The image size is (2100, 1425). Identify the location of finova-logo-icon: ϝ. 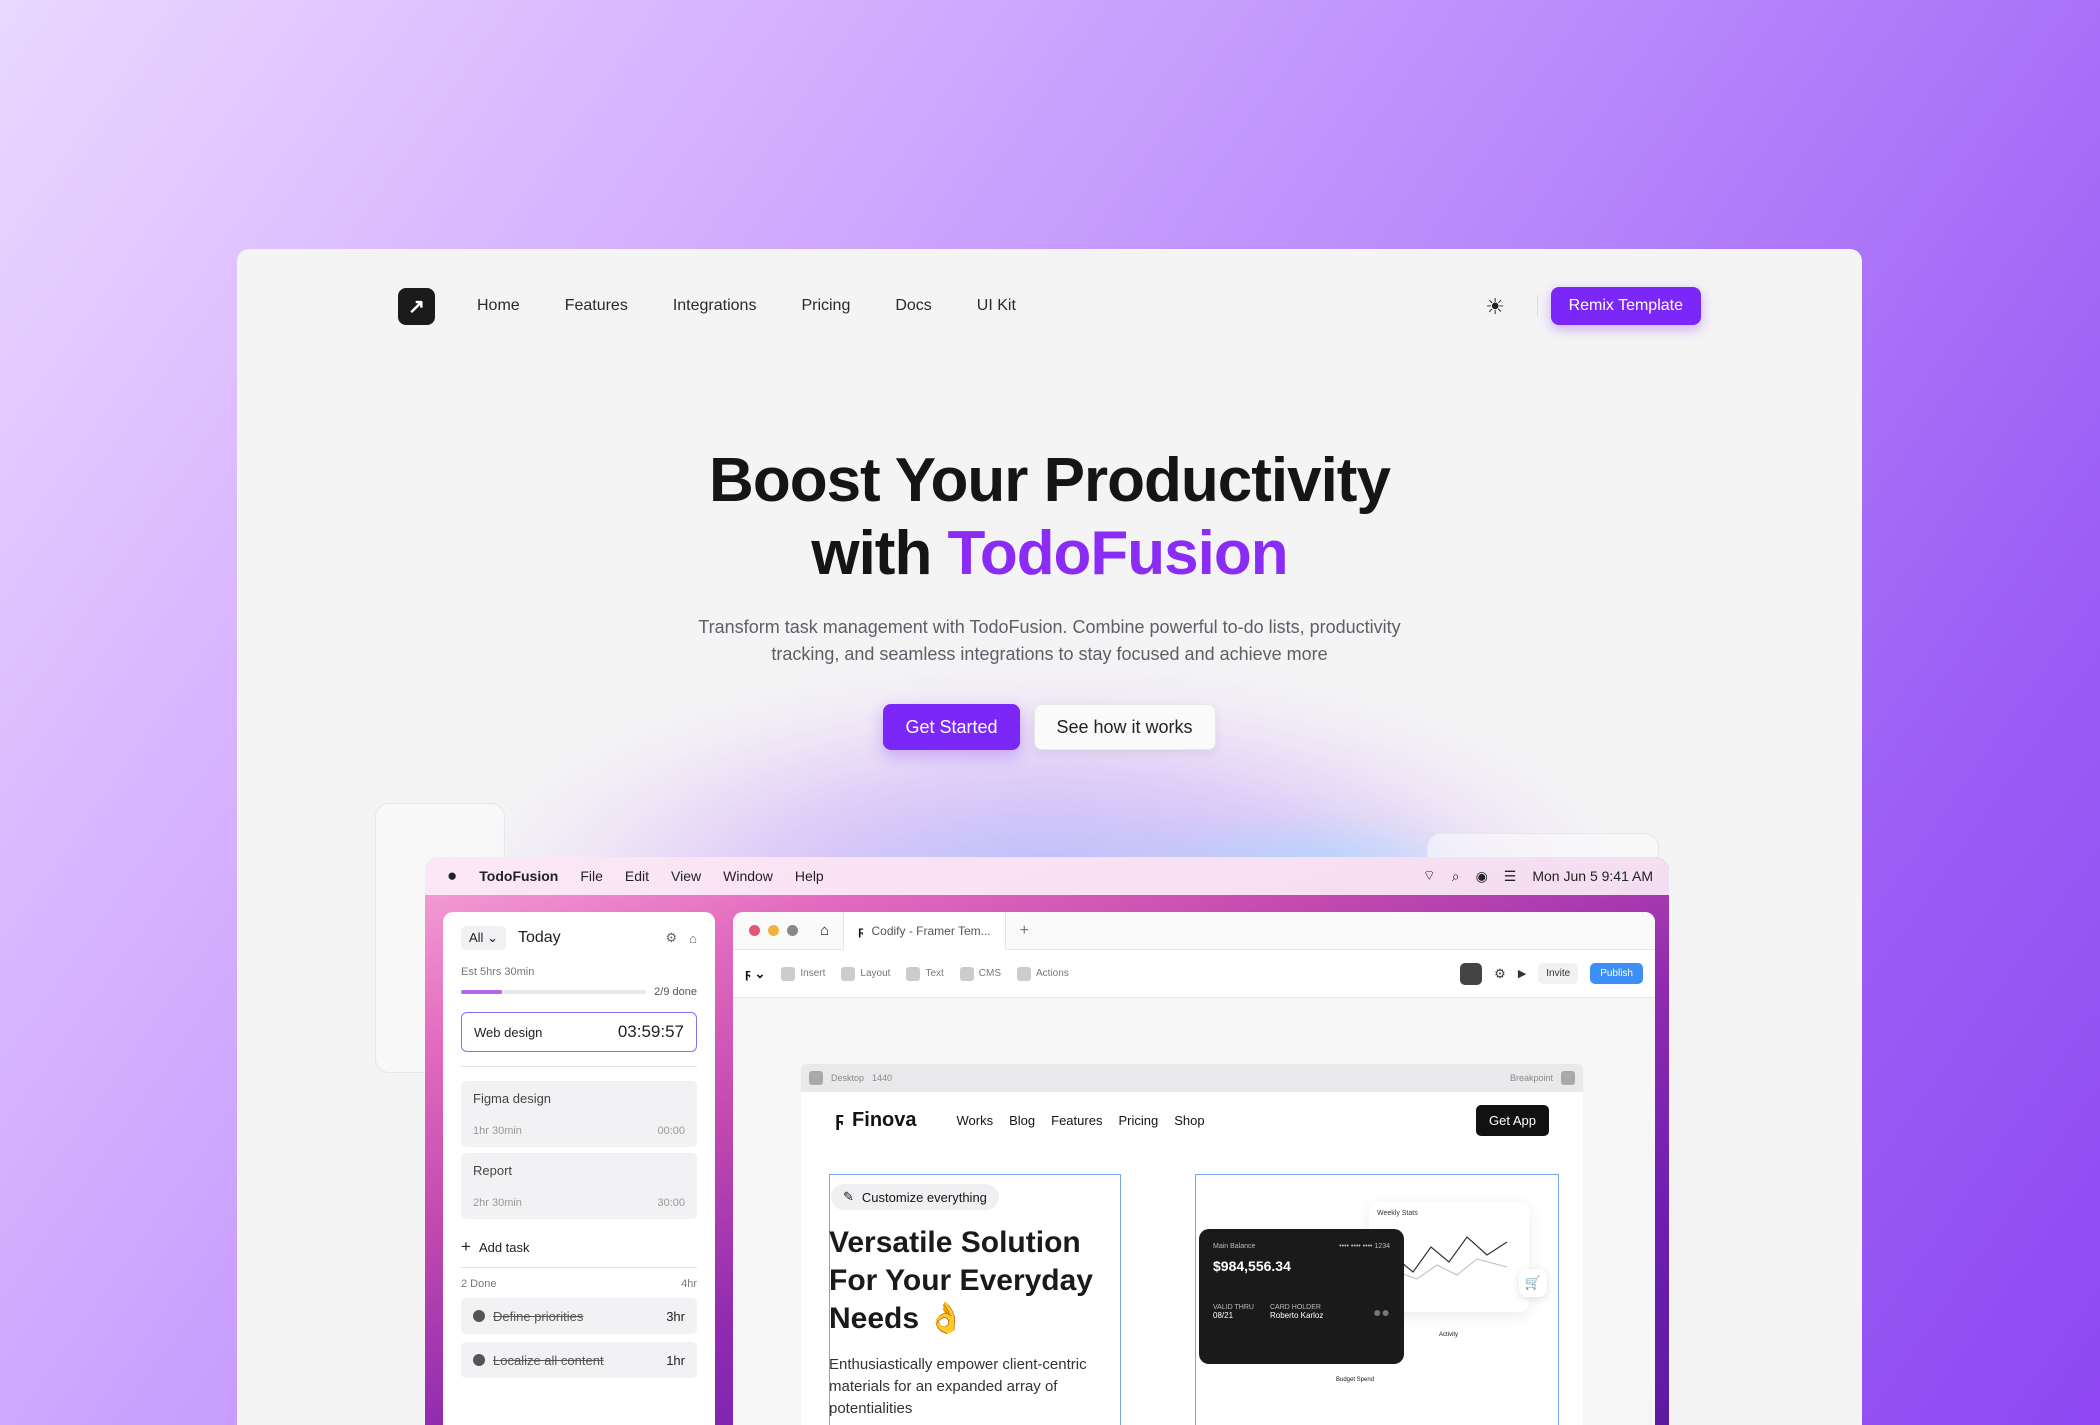
(840, 1119).